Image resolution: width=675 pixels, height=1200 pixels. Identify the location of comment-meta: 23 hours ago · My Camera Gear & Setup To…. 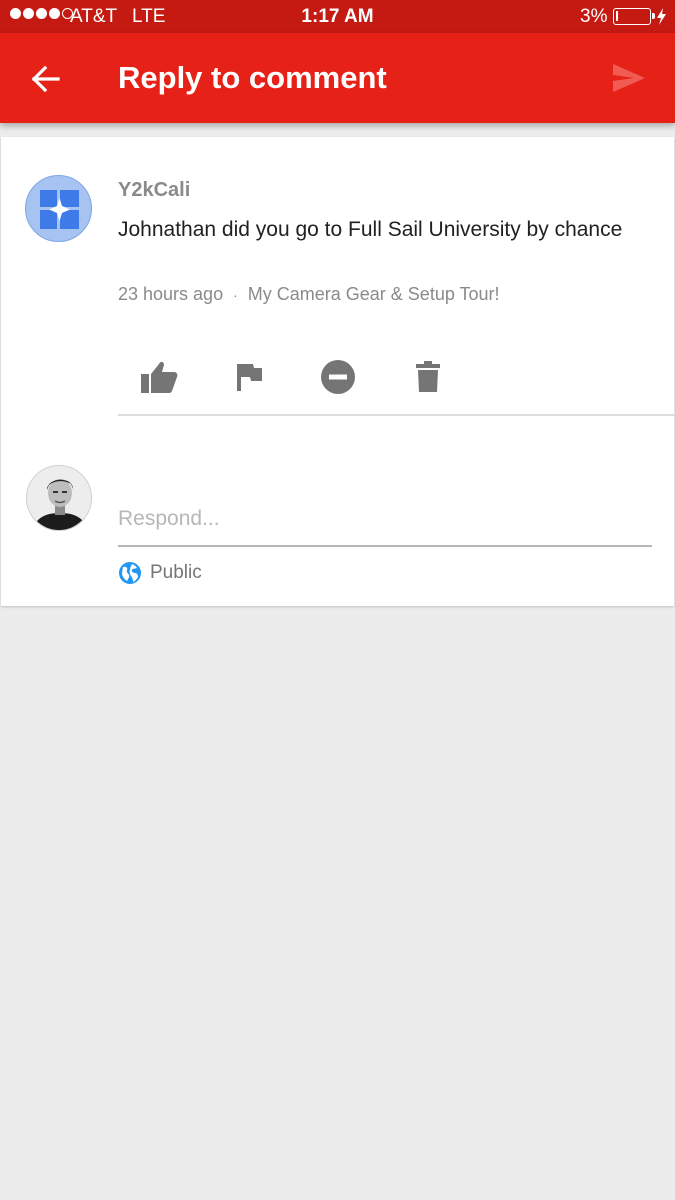
(309, 294).